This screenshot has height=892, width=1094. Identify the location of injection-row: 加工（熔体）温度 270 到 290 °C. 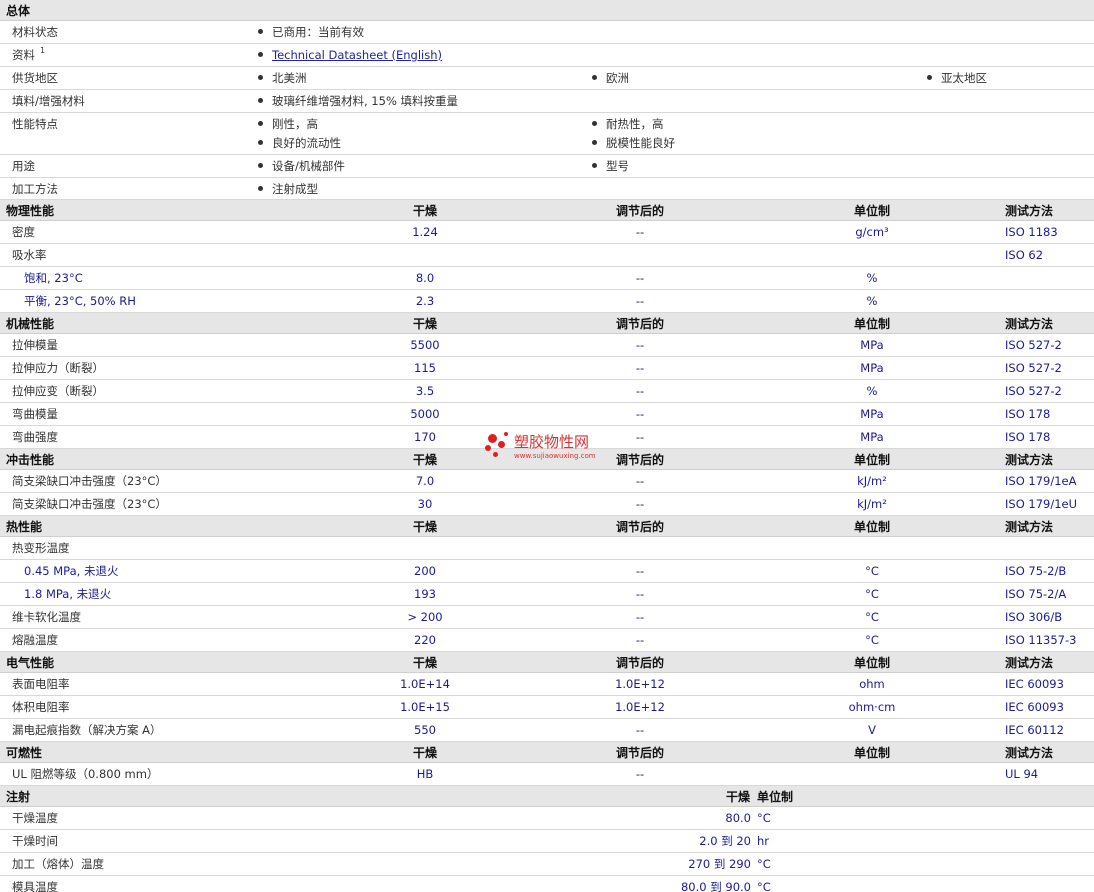
(547, 864).